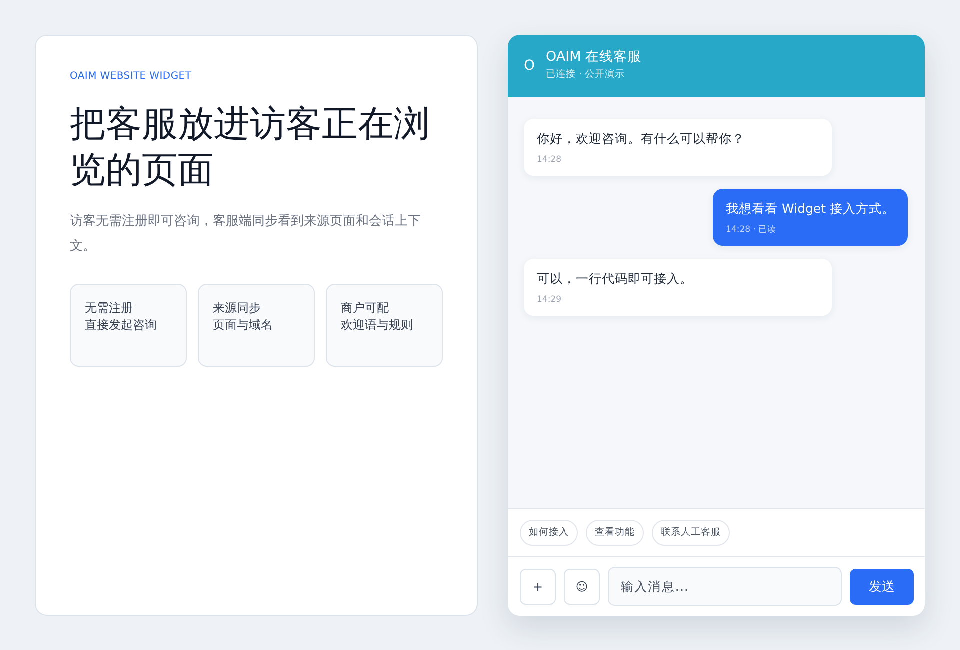 This screenshot has height=650, width=960. Describe the element at coordinates (549, 533) in the screenshot. I see `quick-reply-chip: 如何接入` at that location.